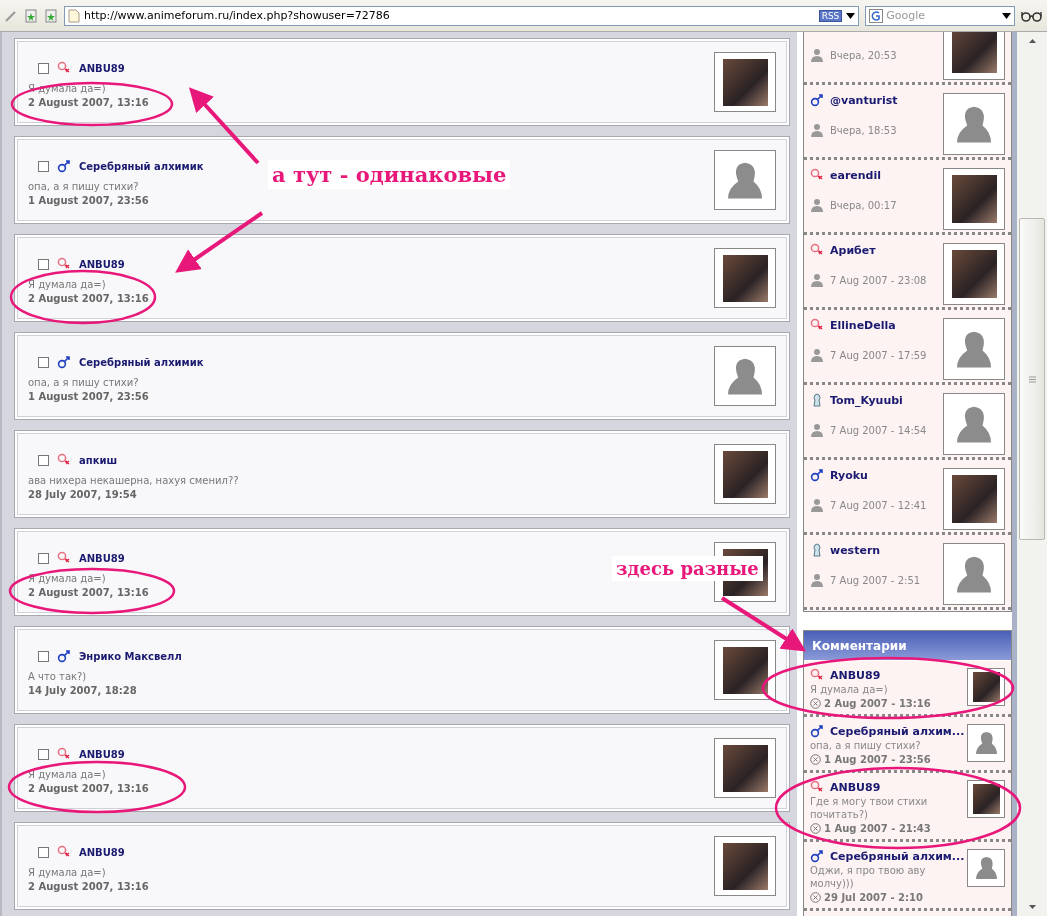  Describe the element at coordinates (868, 877) in the screenshot. I see `comment-text: Оджи, я про твою аву молчу)))` at that location.